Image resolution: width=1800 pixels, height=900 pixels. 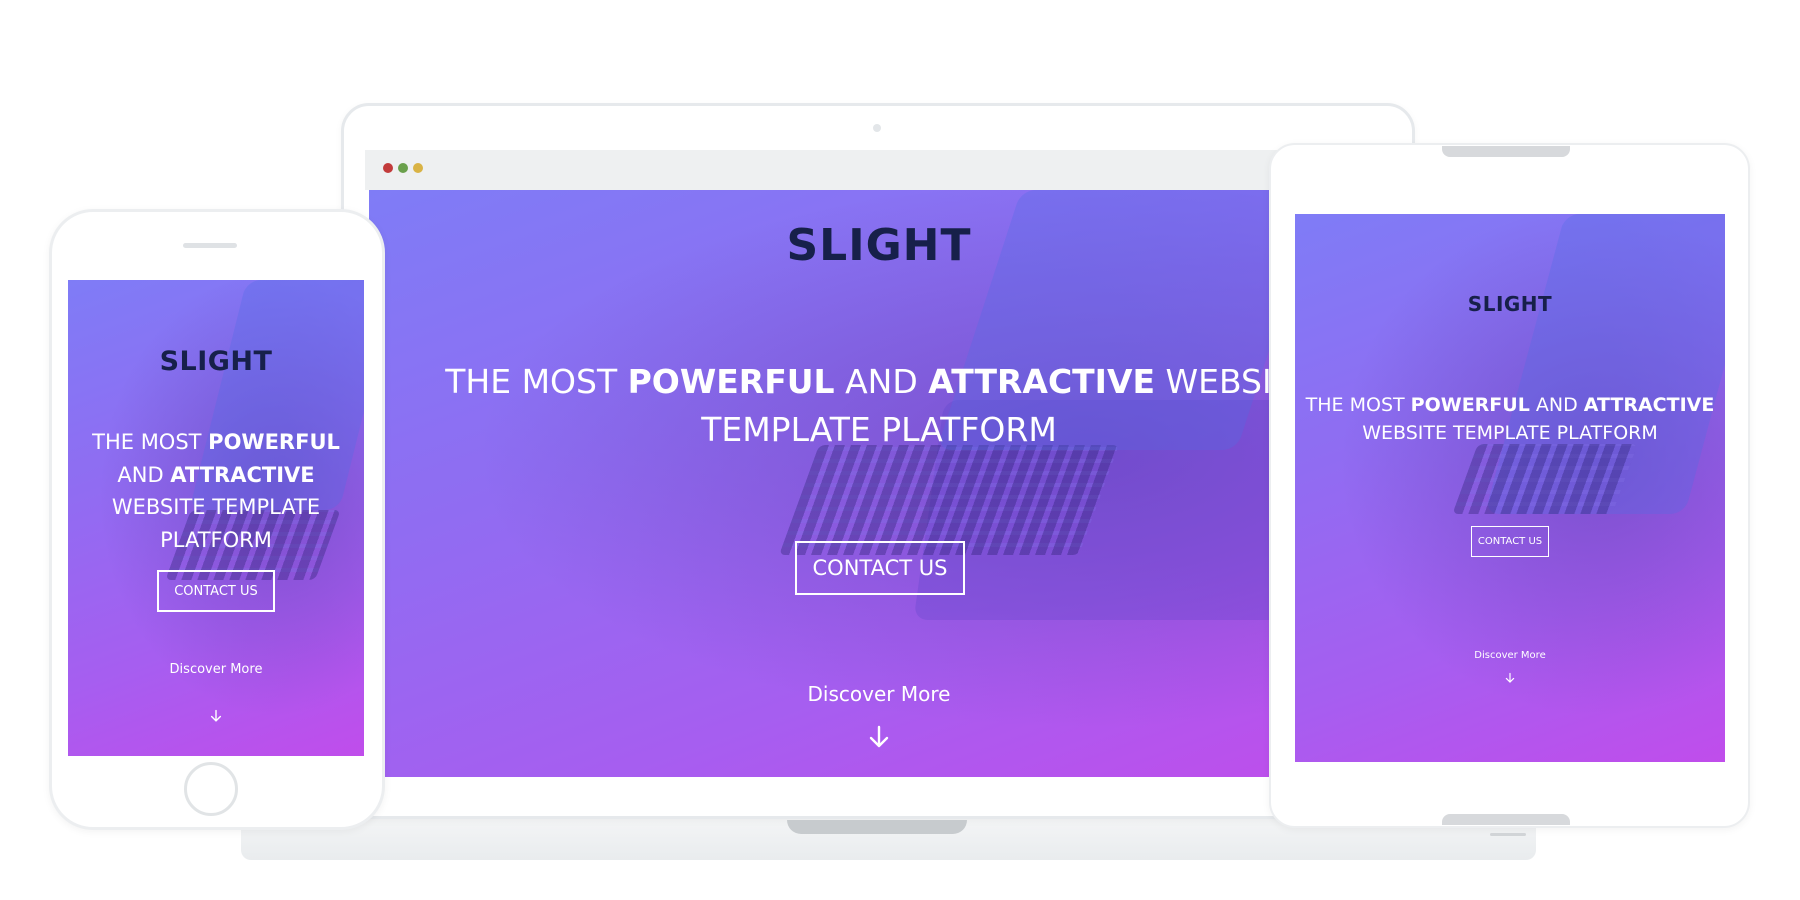 What do you see at coordinates (1506, 151) in the screenshot?
I see `tablet-top-bar` at bounding box center [1506, 151].